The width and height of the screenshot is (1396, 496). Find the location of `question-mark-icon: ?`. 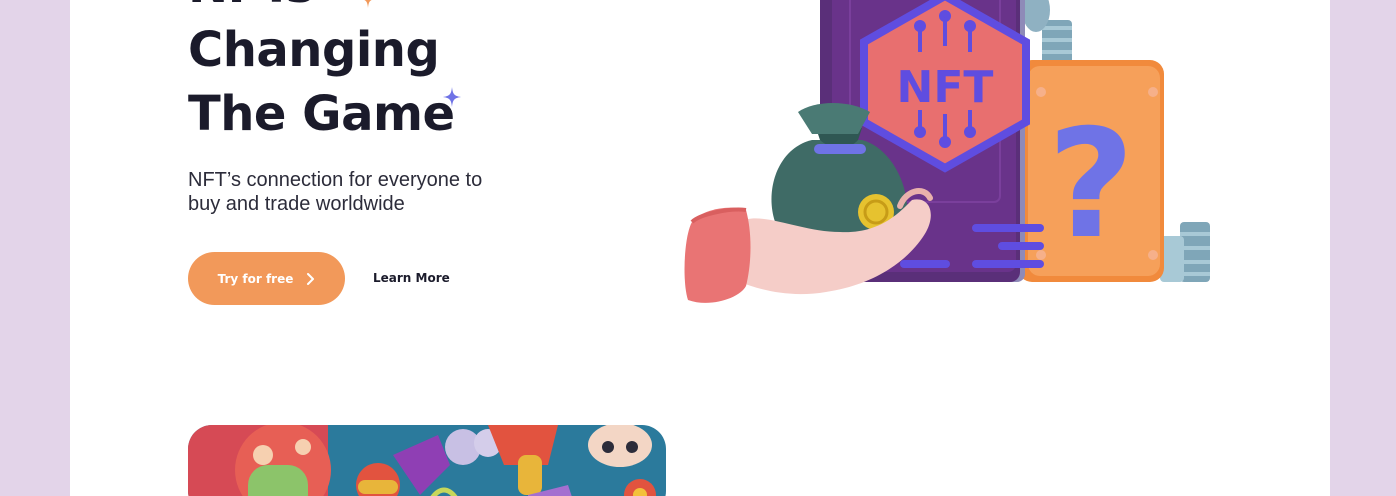

question-mark-icon: ? is located at coordinates (1090, 185).